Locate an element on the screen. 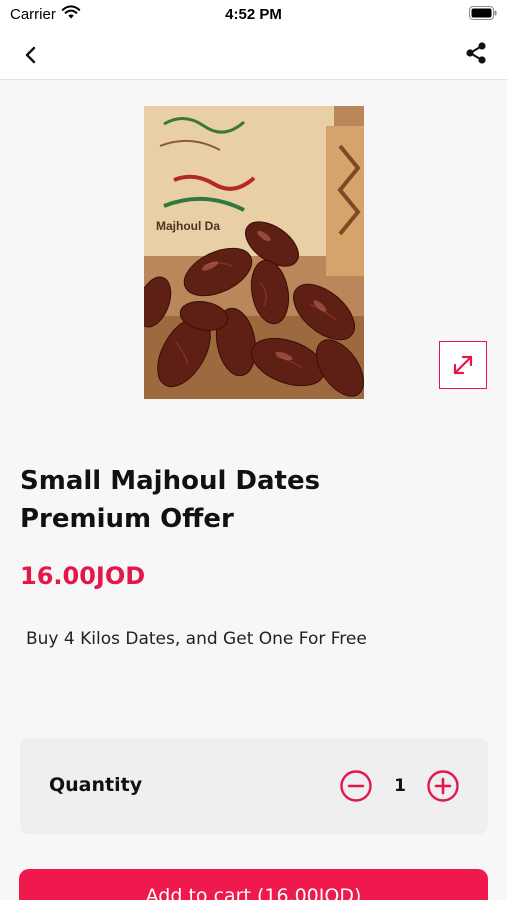 This screenshot has width=507, height=900. decrease-quantity-button is located at coordinates (356, 786).